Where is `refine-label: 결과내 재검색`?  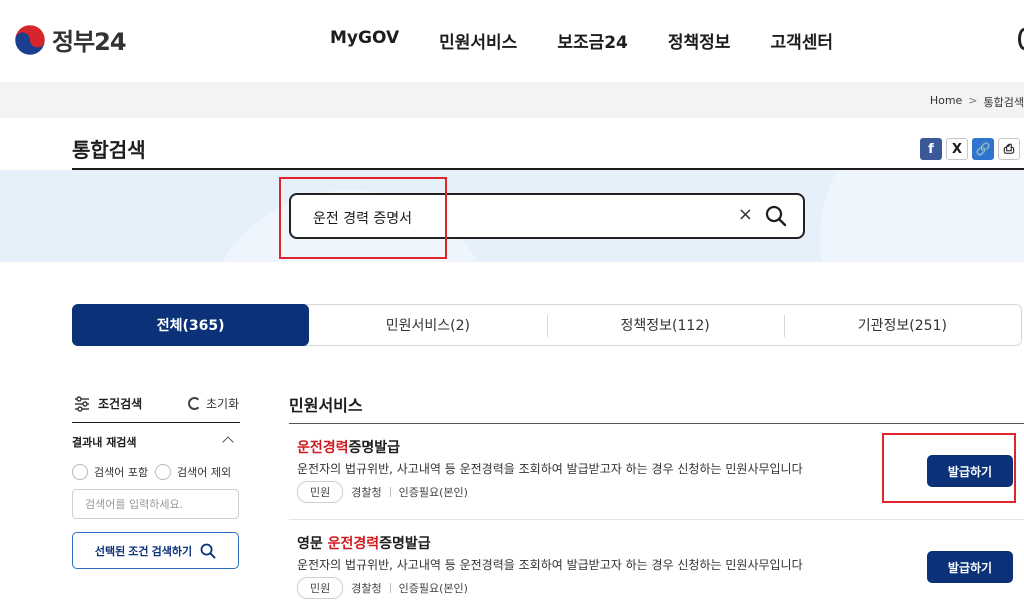
refine-label: 결과내 재검색 is located at coordinates (104, 442).